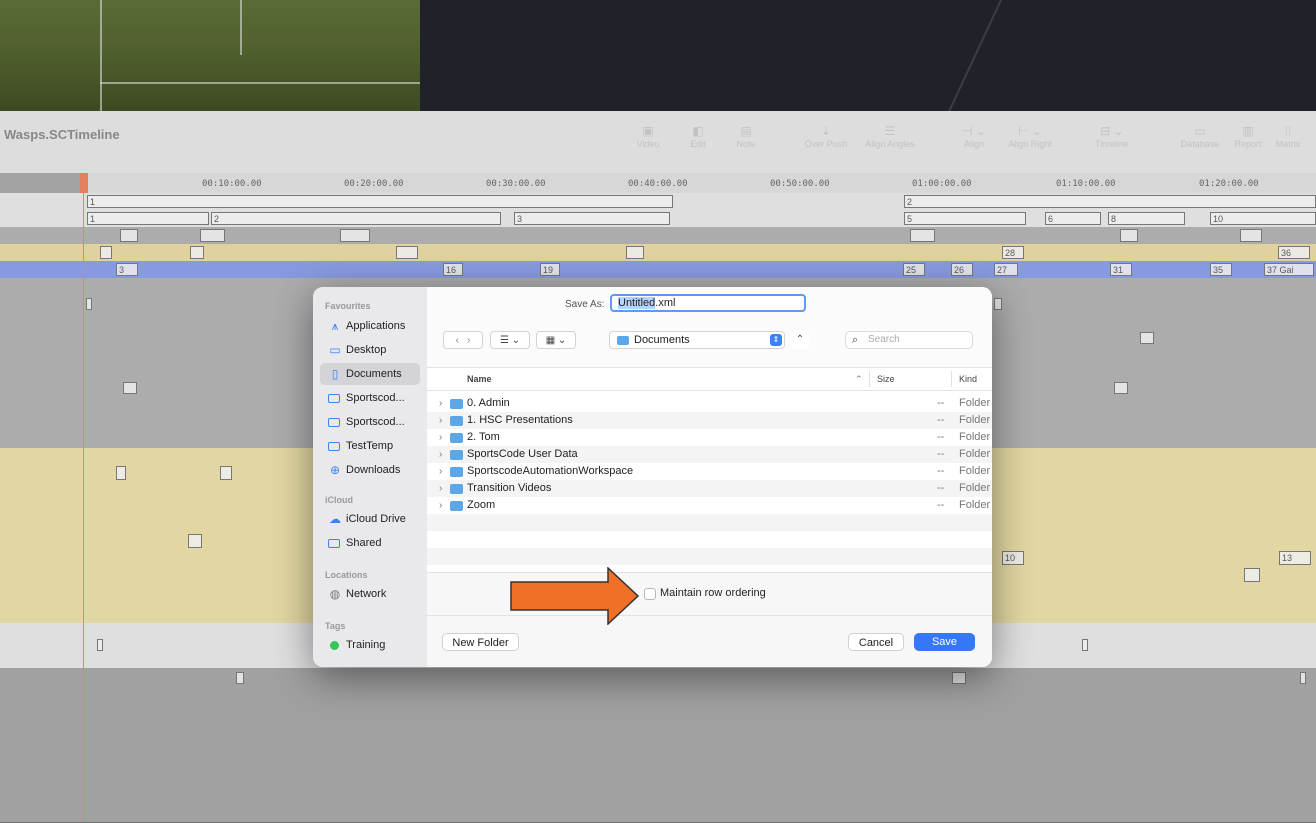  I want to click on save-button: Save, so click(944, 642).